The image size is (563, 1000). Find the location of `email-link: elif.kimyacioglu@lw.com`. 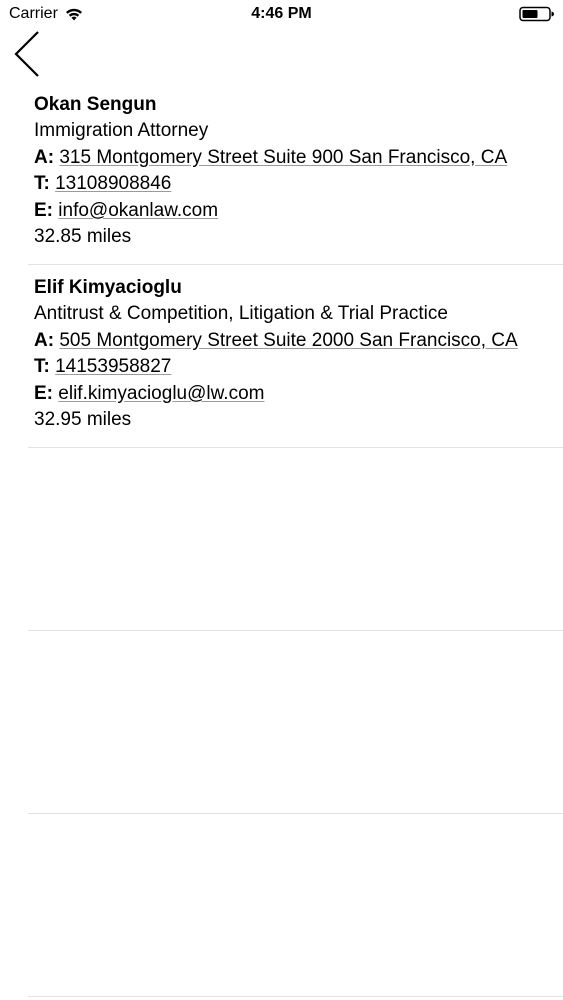

email-link: elif.kimyacioglu@lw.com is located at coordinates (161, 393).